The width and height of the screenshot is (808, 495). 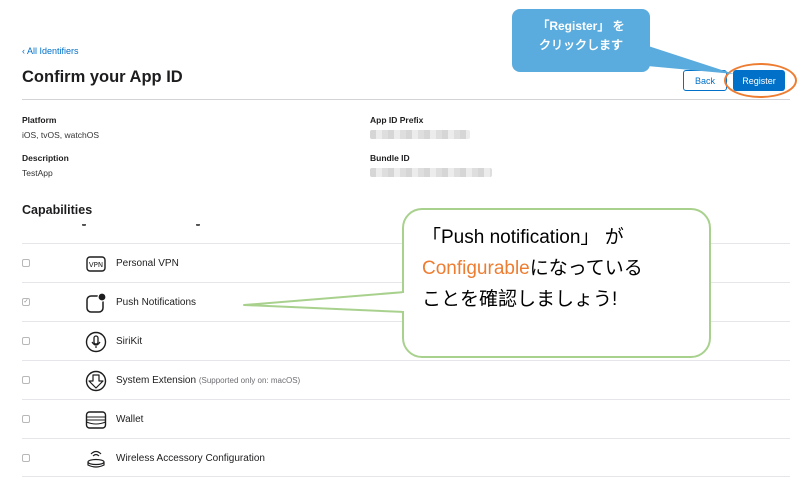 I want to click on svg-text: VPN, so click(x=96, y=265).